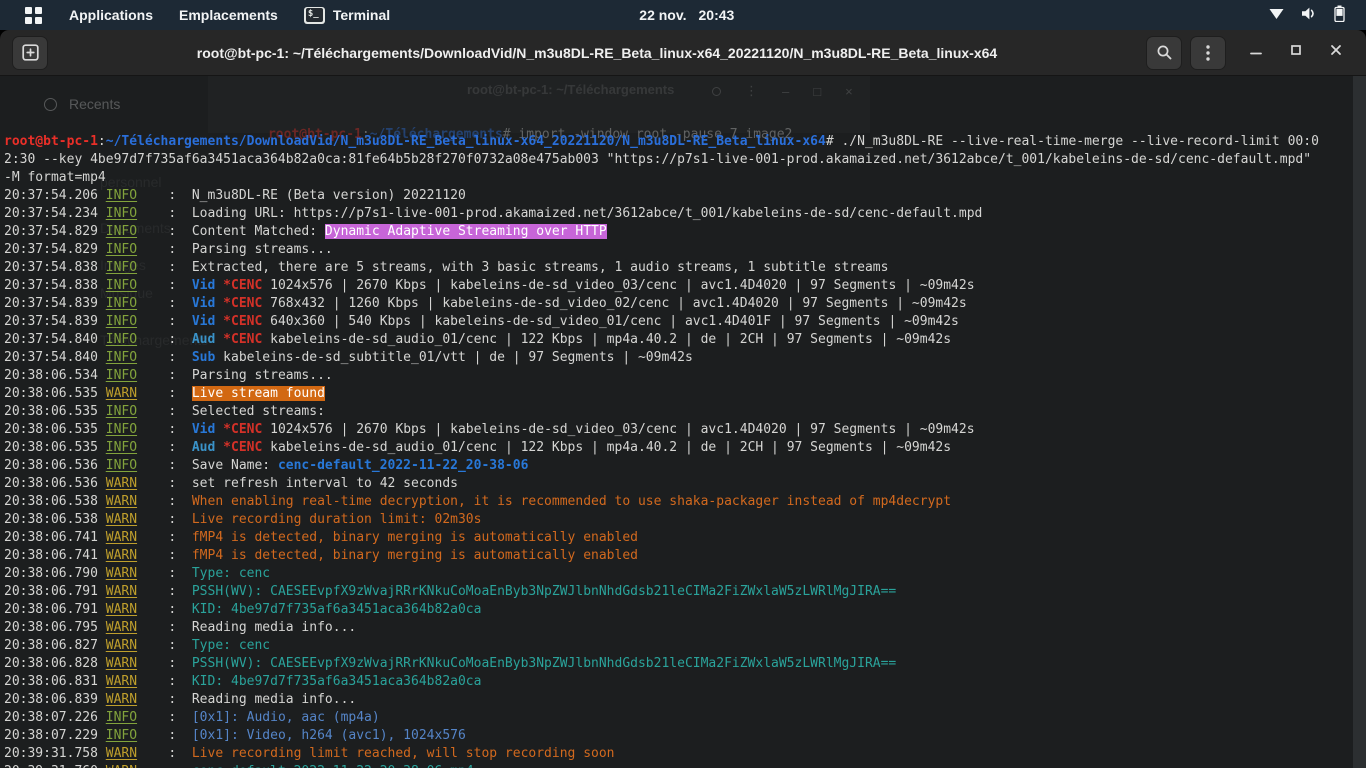  I want to click on ghost-kebab-icon: ⋮, so click(751, 90).